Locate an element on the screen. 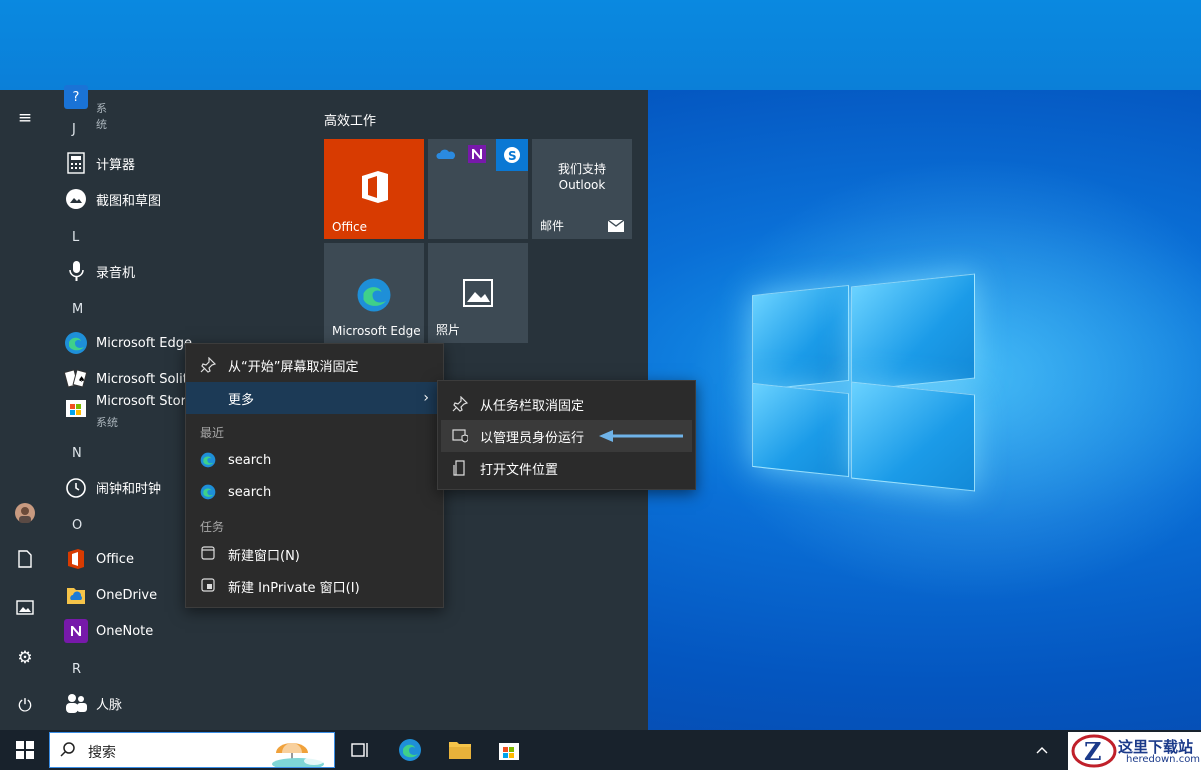  tile-photos: 照片 is located at coordinates (478, 293).